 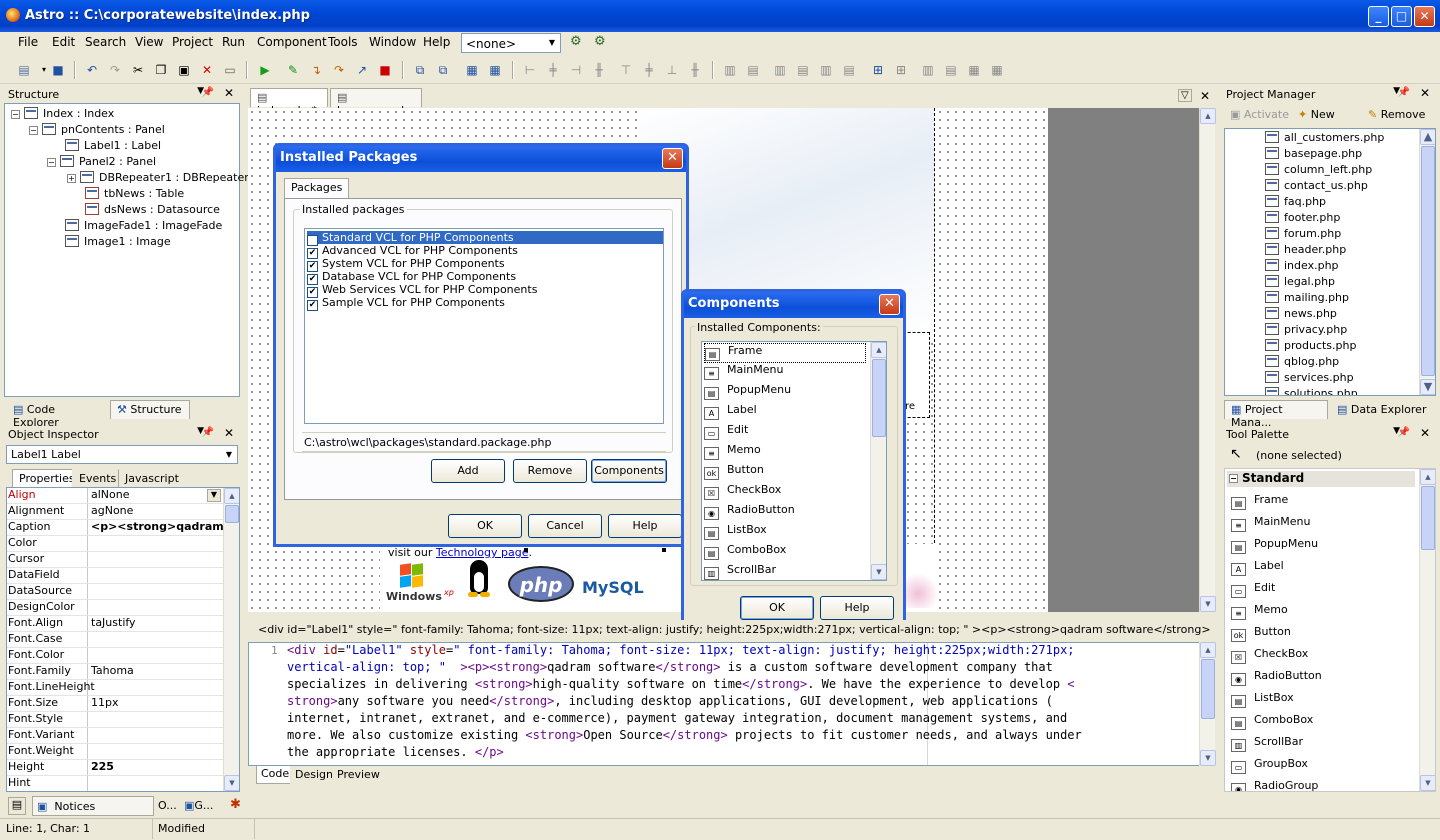 I want to click on package-item: ✔ Standard VCL for PHP Components, so click(x=485, y=238).